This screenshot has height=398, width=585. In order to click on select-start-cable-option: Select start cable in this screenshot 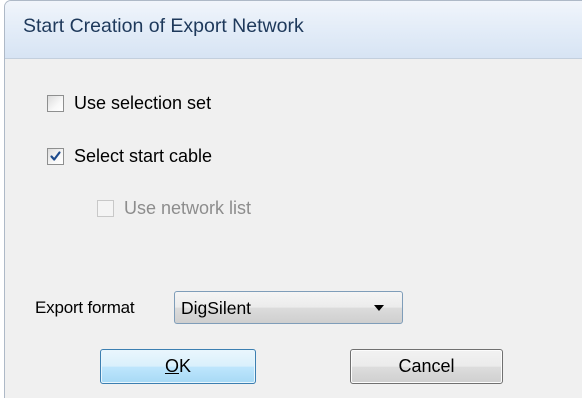, I will do `click(129, 156)`.